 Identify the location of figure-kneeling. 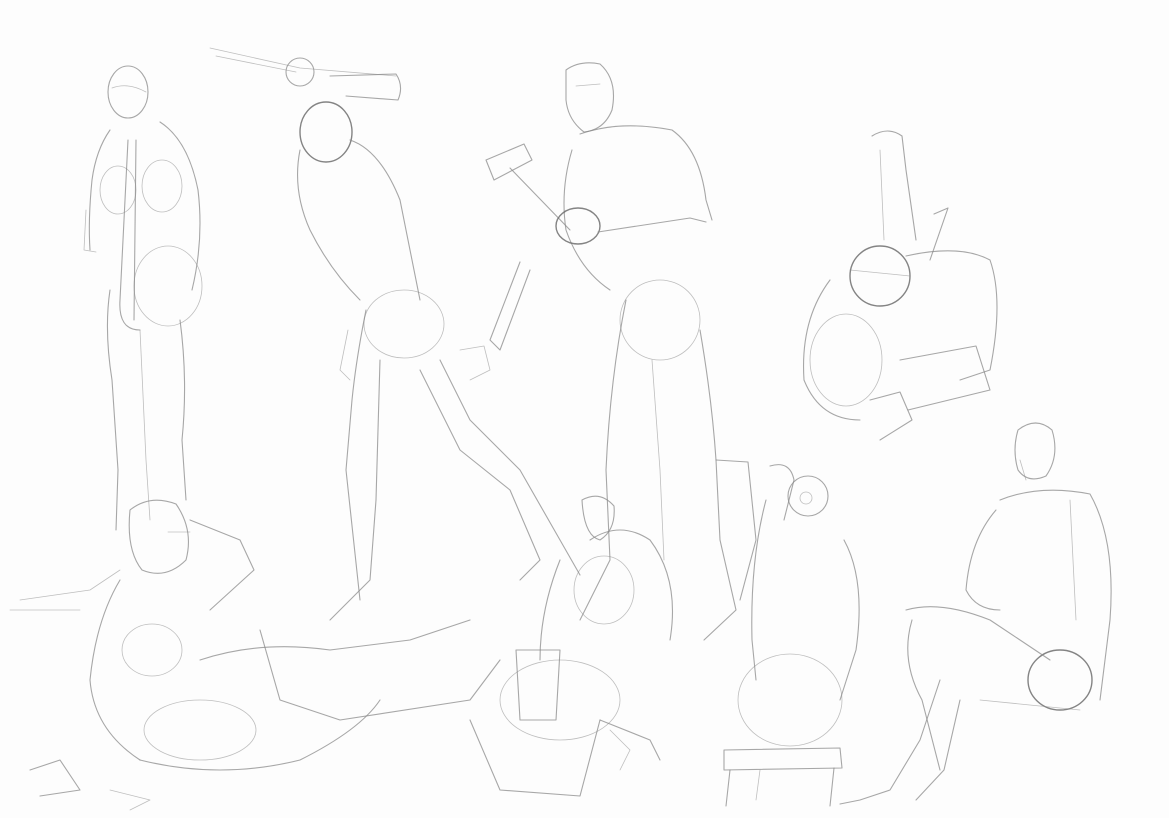
(571, 646).